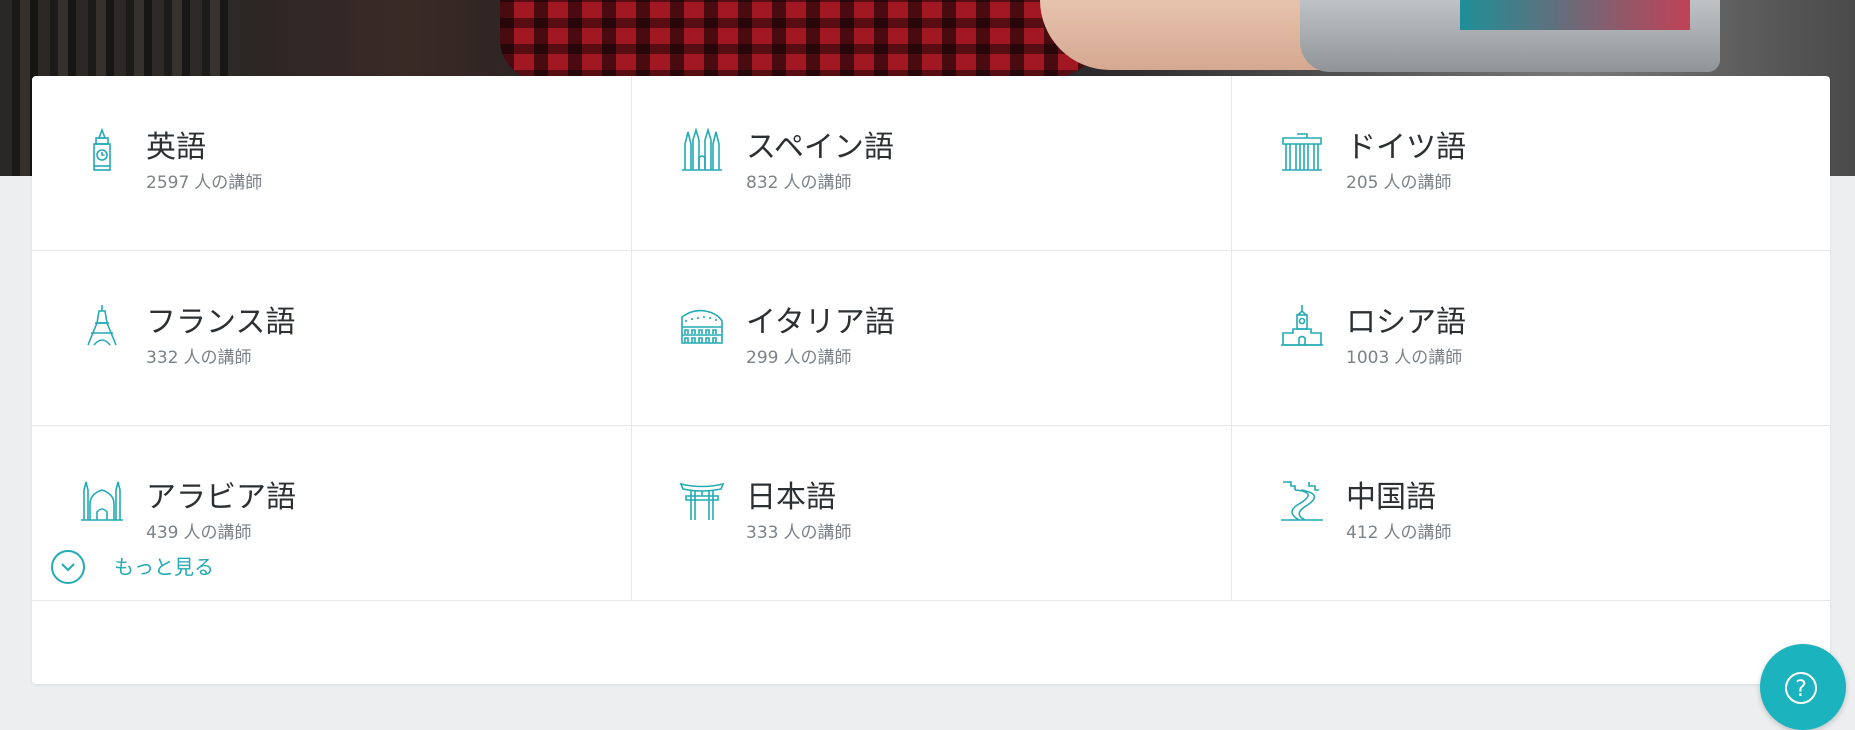  What do you see at coordinates (102, 501) in the screenshot?
I see `mosque-icon` at bounding box center [102, 501].